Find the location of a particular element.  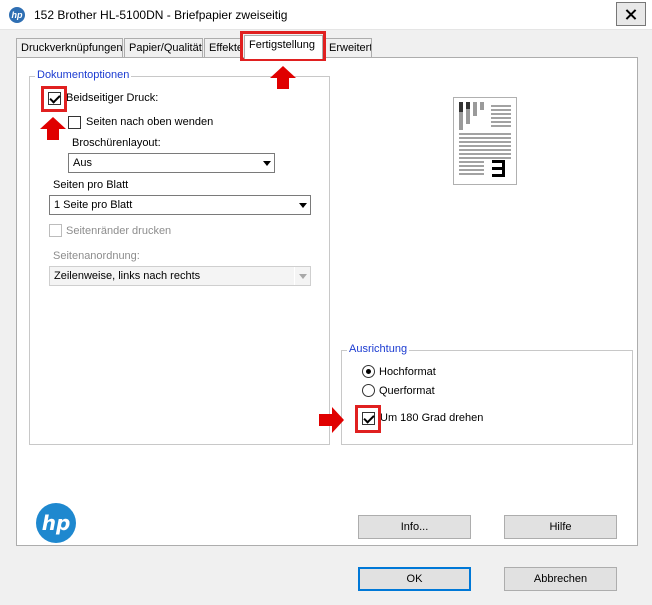

dokumentoptionen-legend: Dokumentoptionen is located at coordinates (83, 75).